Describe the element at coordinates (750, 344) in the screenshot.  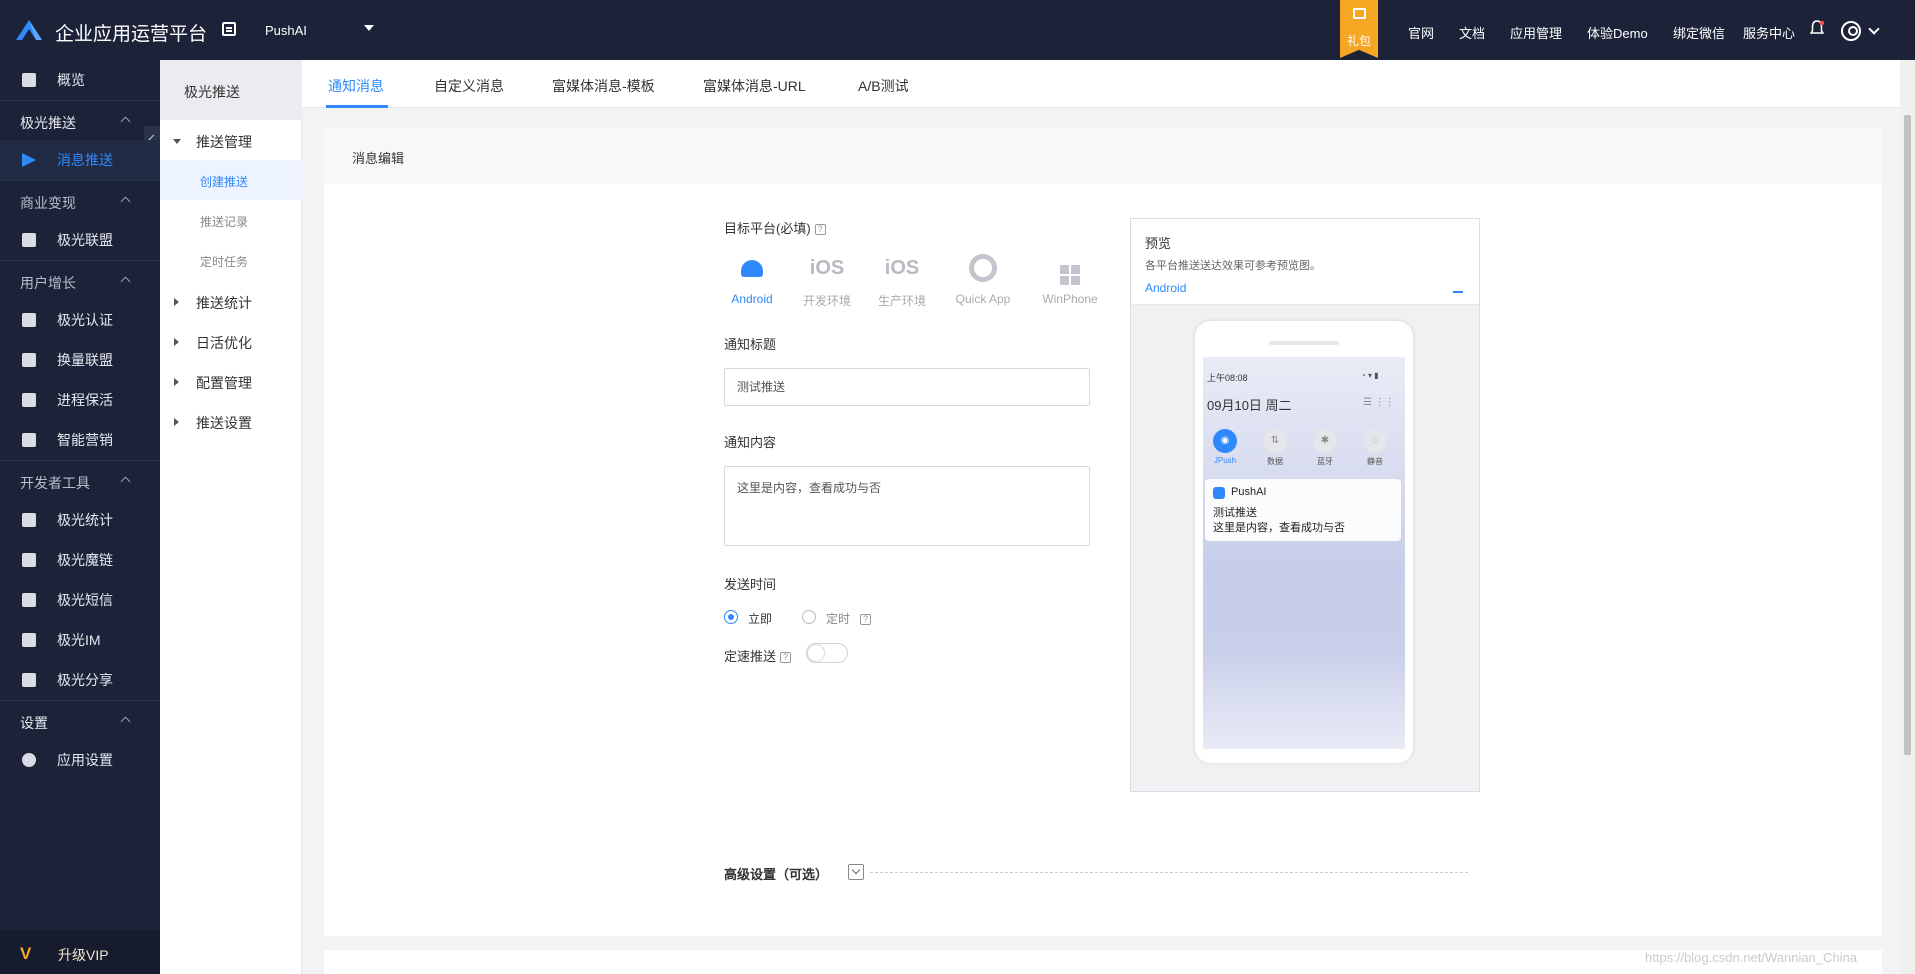
I see `notification-title-label: 通知标题` at that location.